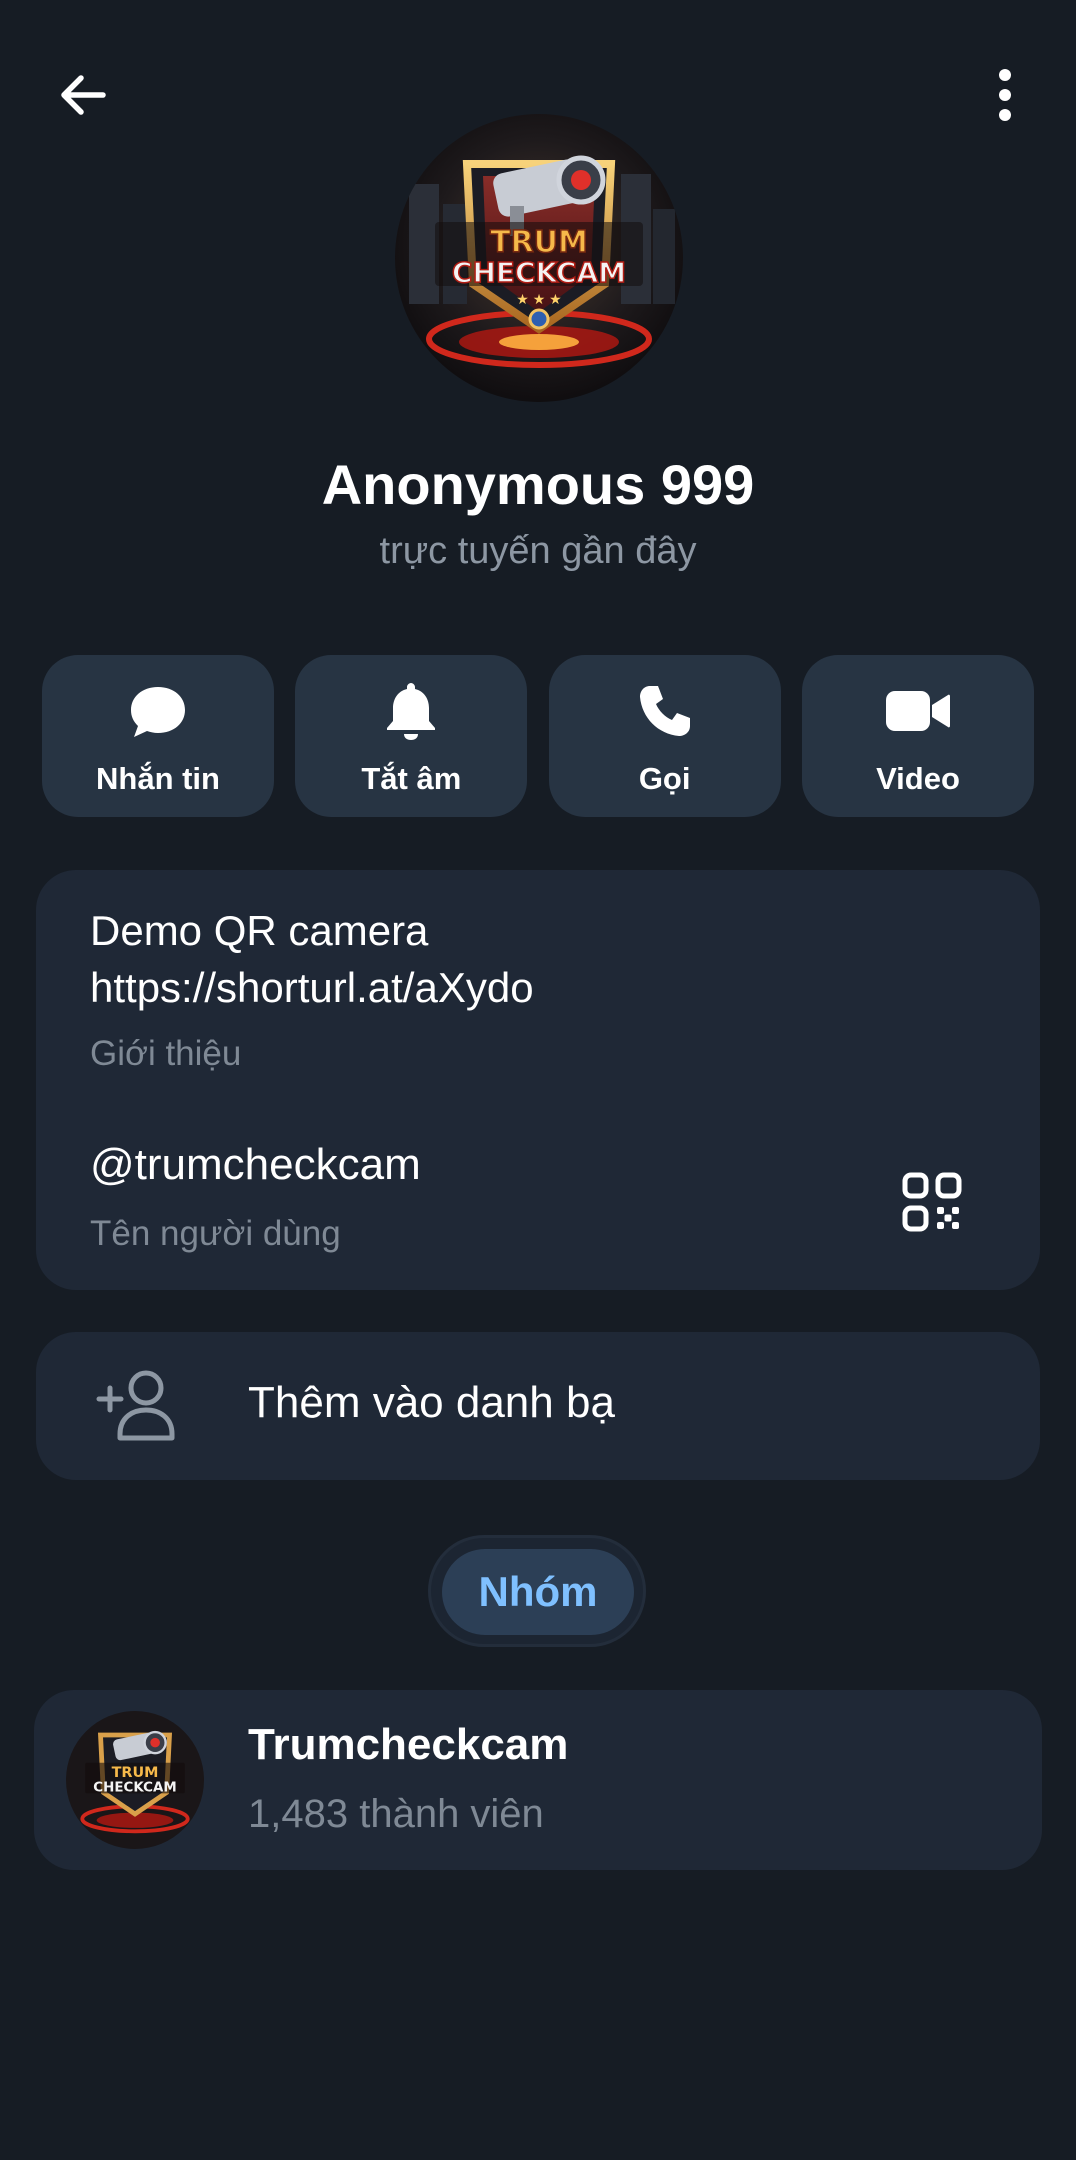 This screenshot has width=1076, height=2160. Describe the element at coordinates (158, 712) in the screenshot. I see `message-icon` at that location.